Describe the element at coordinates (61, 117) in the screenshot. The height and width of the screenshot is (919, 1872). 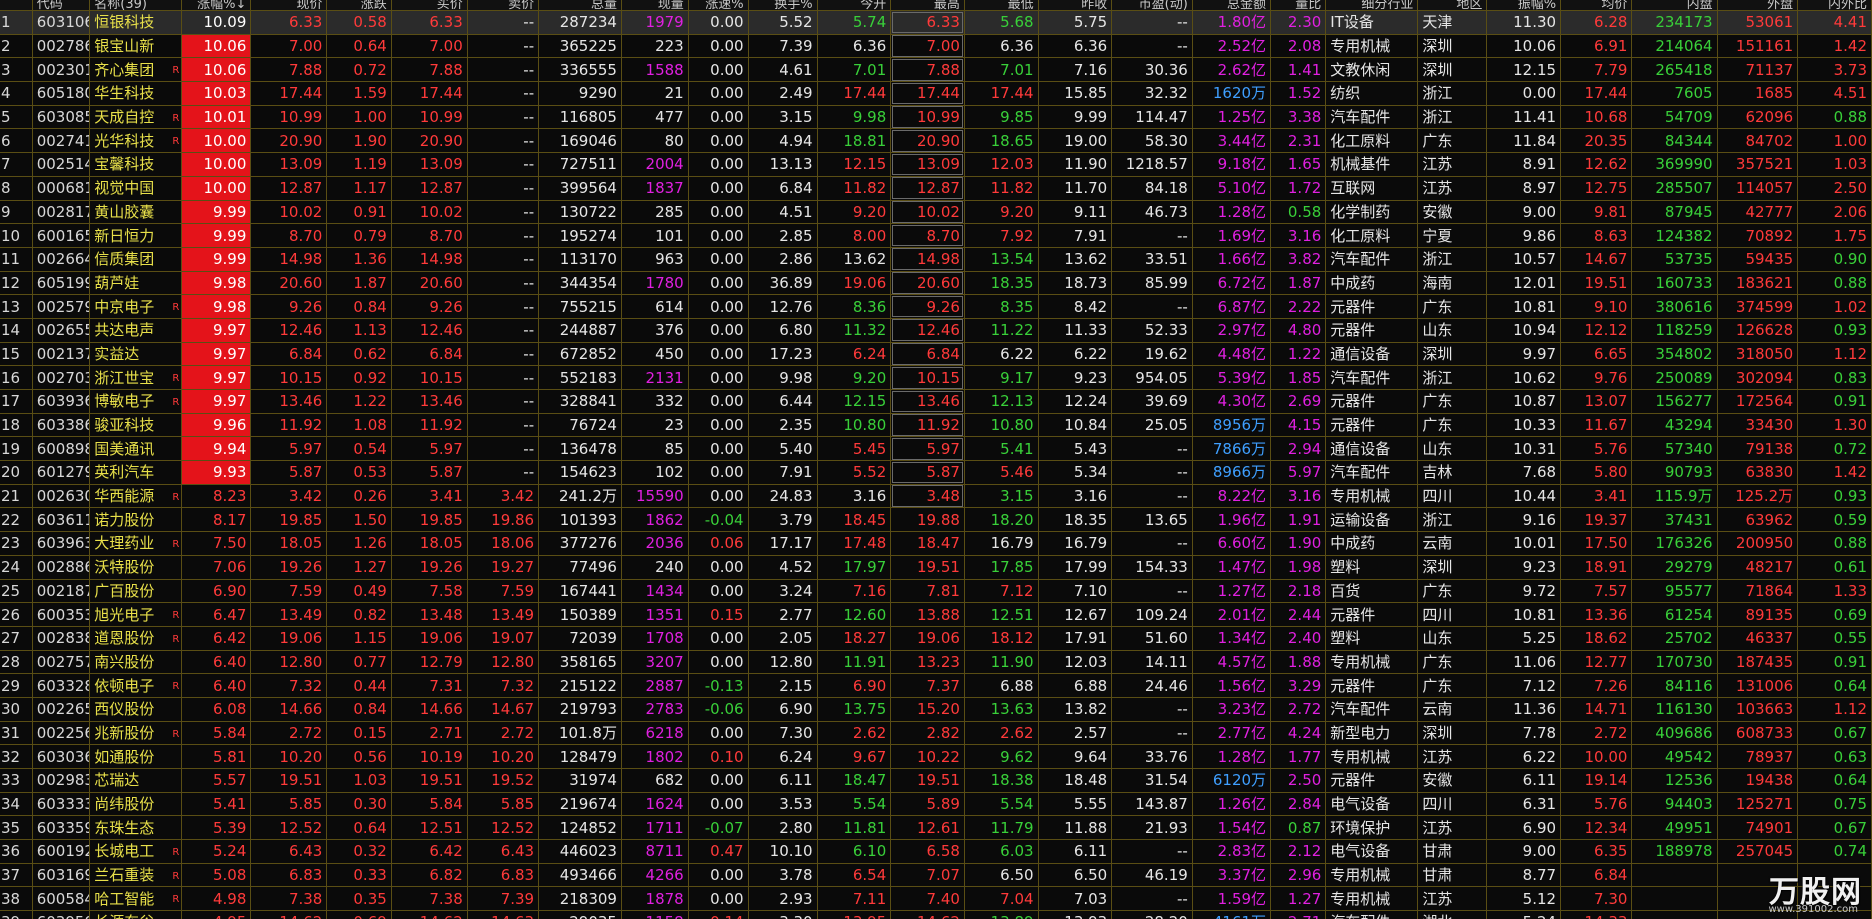
I see `cell-code: 603085` at that location.